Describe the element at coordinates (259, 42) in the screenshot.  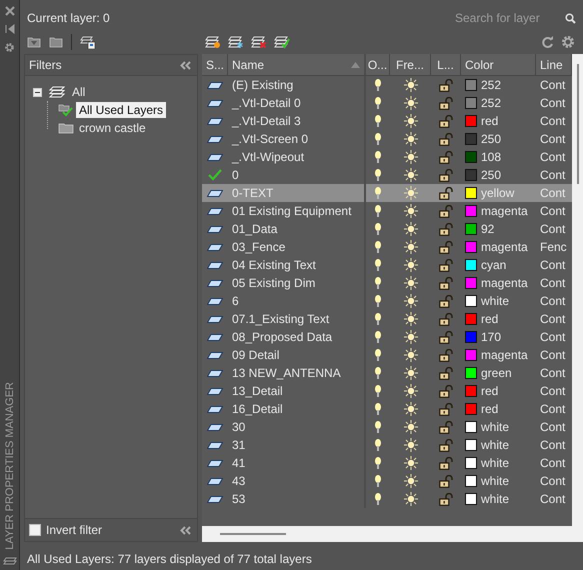
I see `delete-layer-icon` at that location.